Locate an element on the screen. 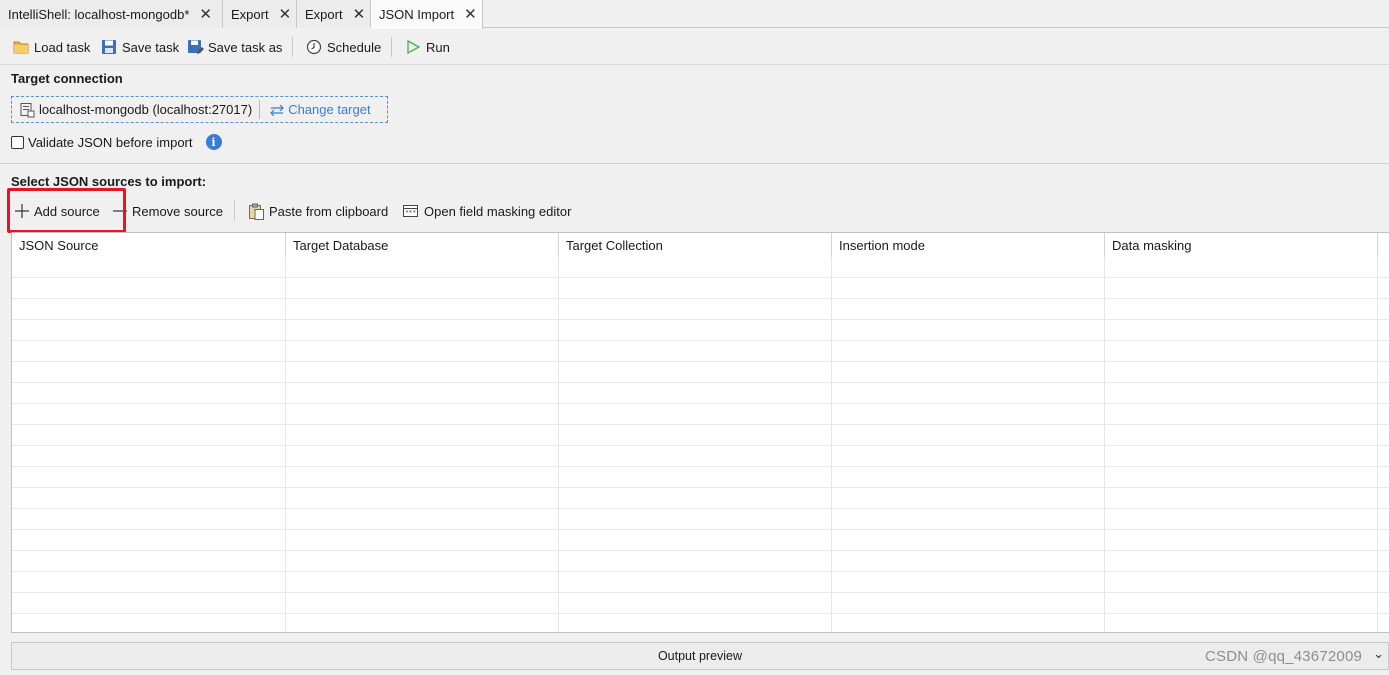  save-task-as-button: Save task as is located at coordinates (234, 47).